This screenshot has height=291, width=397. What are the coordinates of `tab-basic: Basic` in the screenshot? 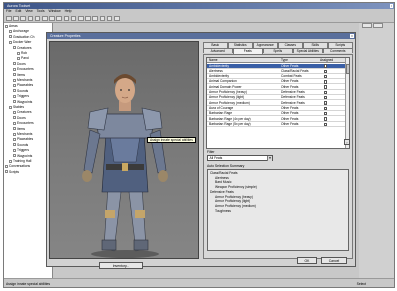 It's located at (215, 45).